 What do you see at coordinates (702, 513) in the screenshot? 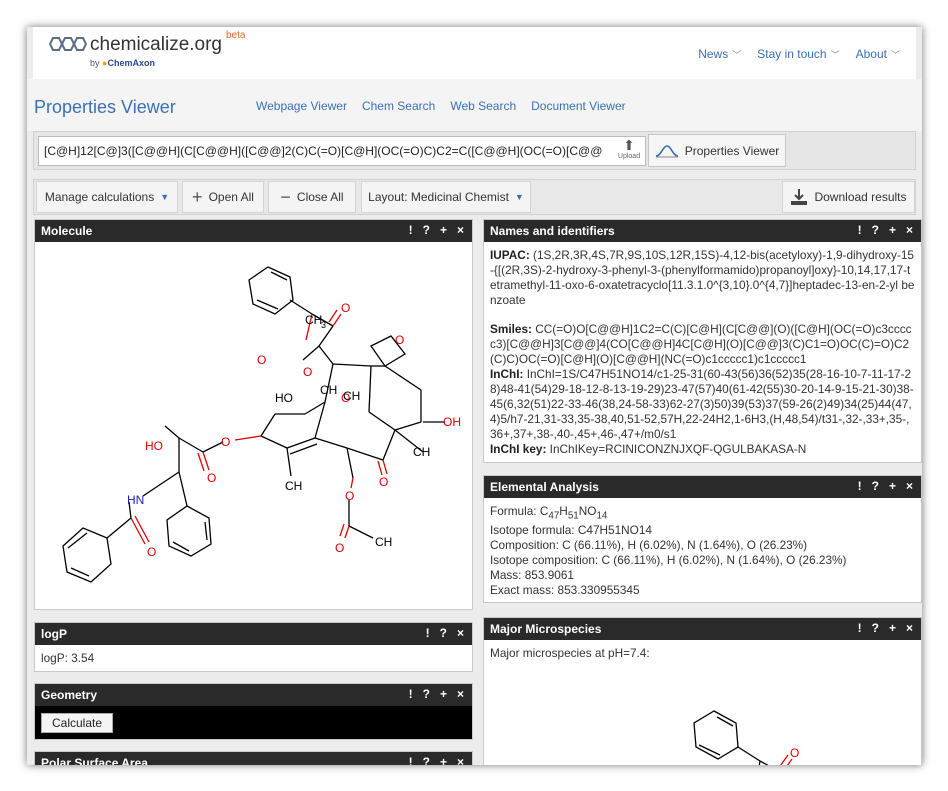
I see `formula-row: Formula: C47H51NO14` at bounding box center [702, 513].